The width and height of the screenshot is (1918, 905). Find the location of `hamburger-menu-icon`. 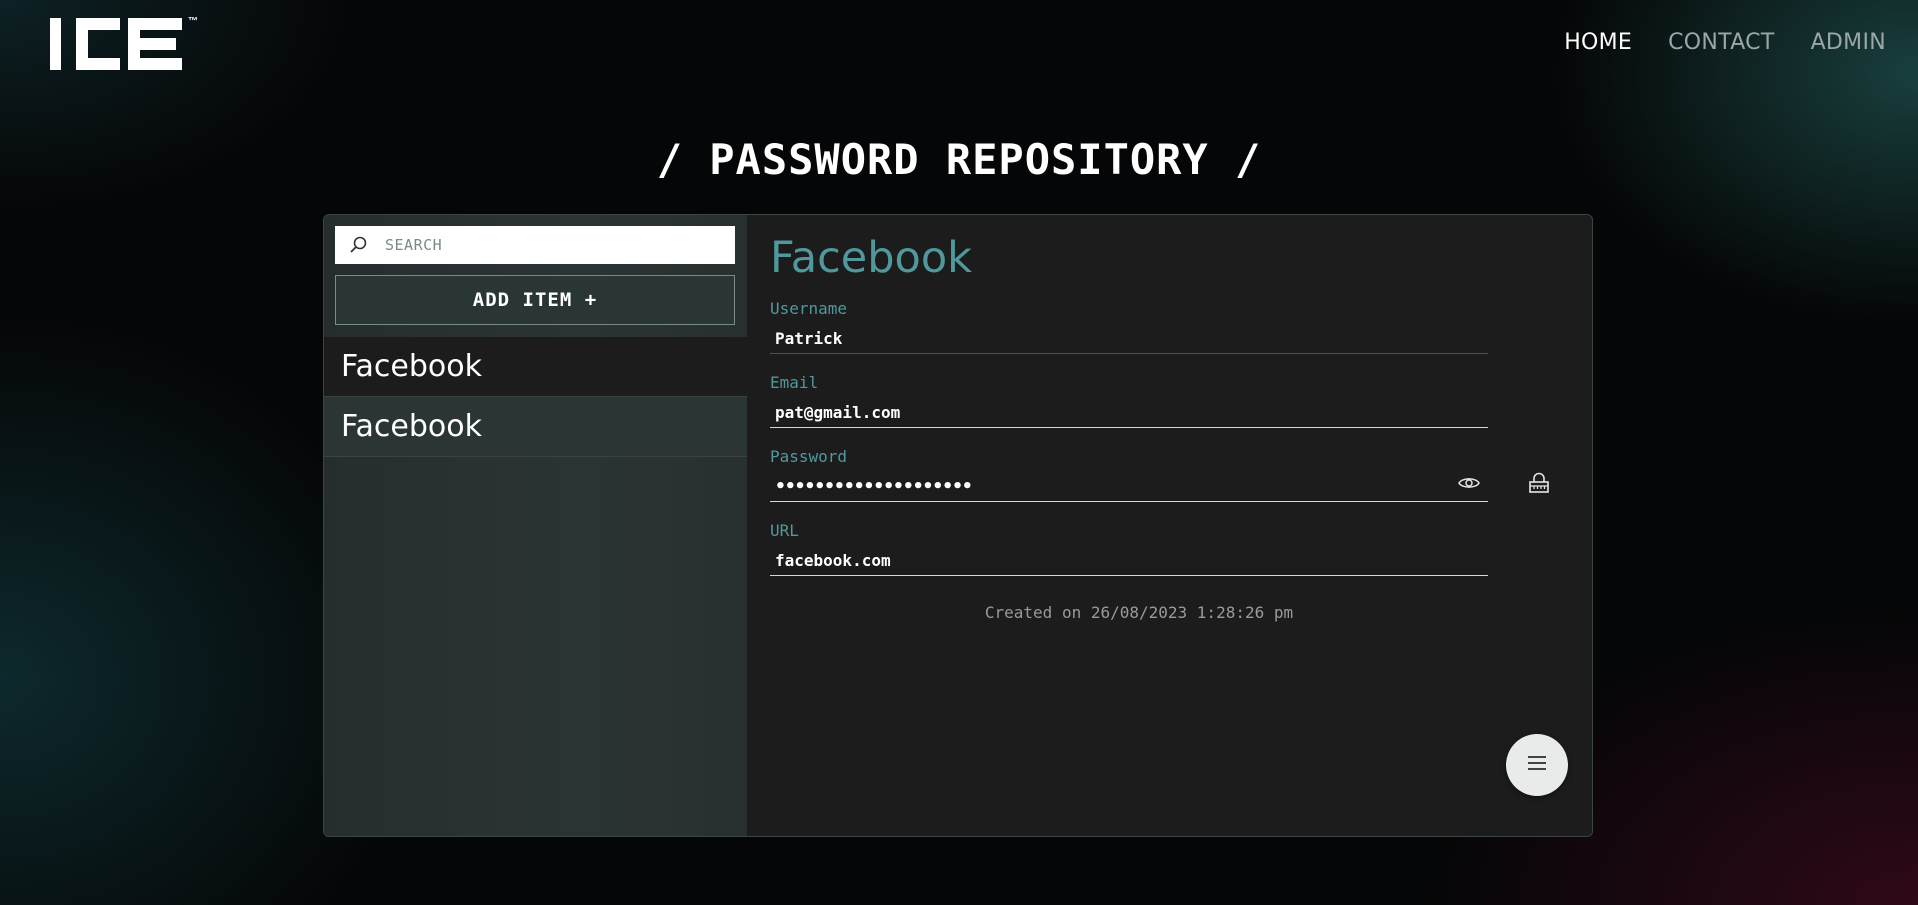

hamburger-menu-icon is located at coordinates (1537, 765).